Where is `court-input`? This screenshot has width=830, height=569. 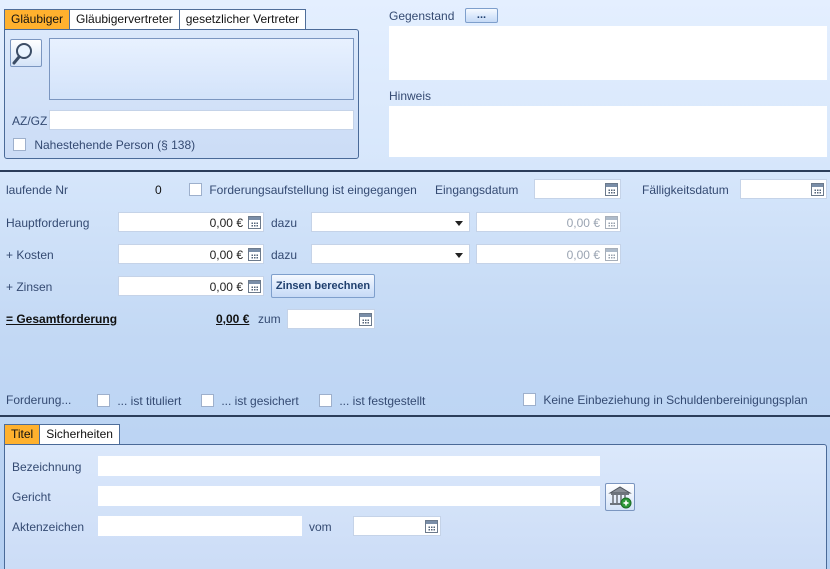
court-input is located at coordinates (349, 496).